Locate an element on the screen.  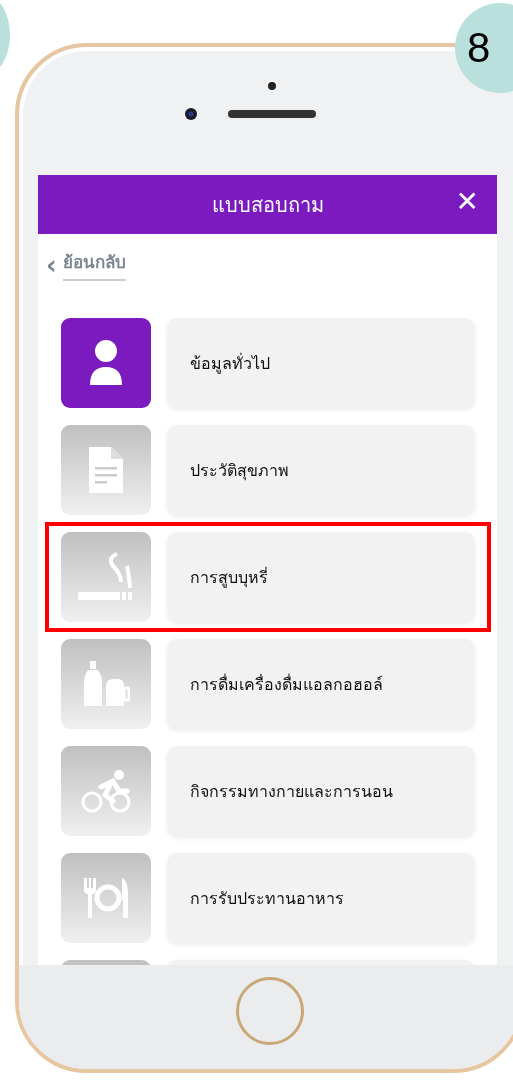
cyclist-icon is located at coordinates (106, 791).